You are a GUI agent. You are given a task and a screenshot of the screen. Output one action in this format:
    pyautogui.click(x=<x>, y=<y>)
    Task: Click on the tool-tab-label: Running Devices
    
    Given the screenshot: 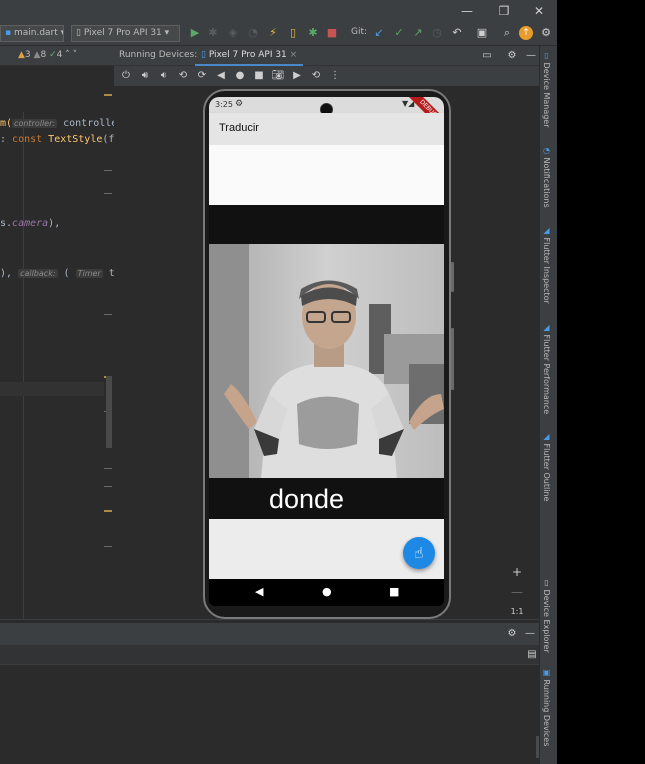 What is the action you would take?
    pyautogui.click(x=546, y=713)
    